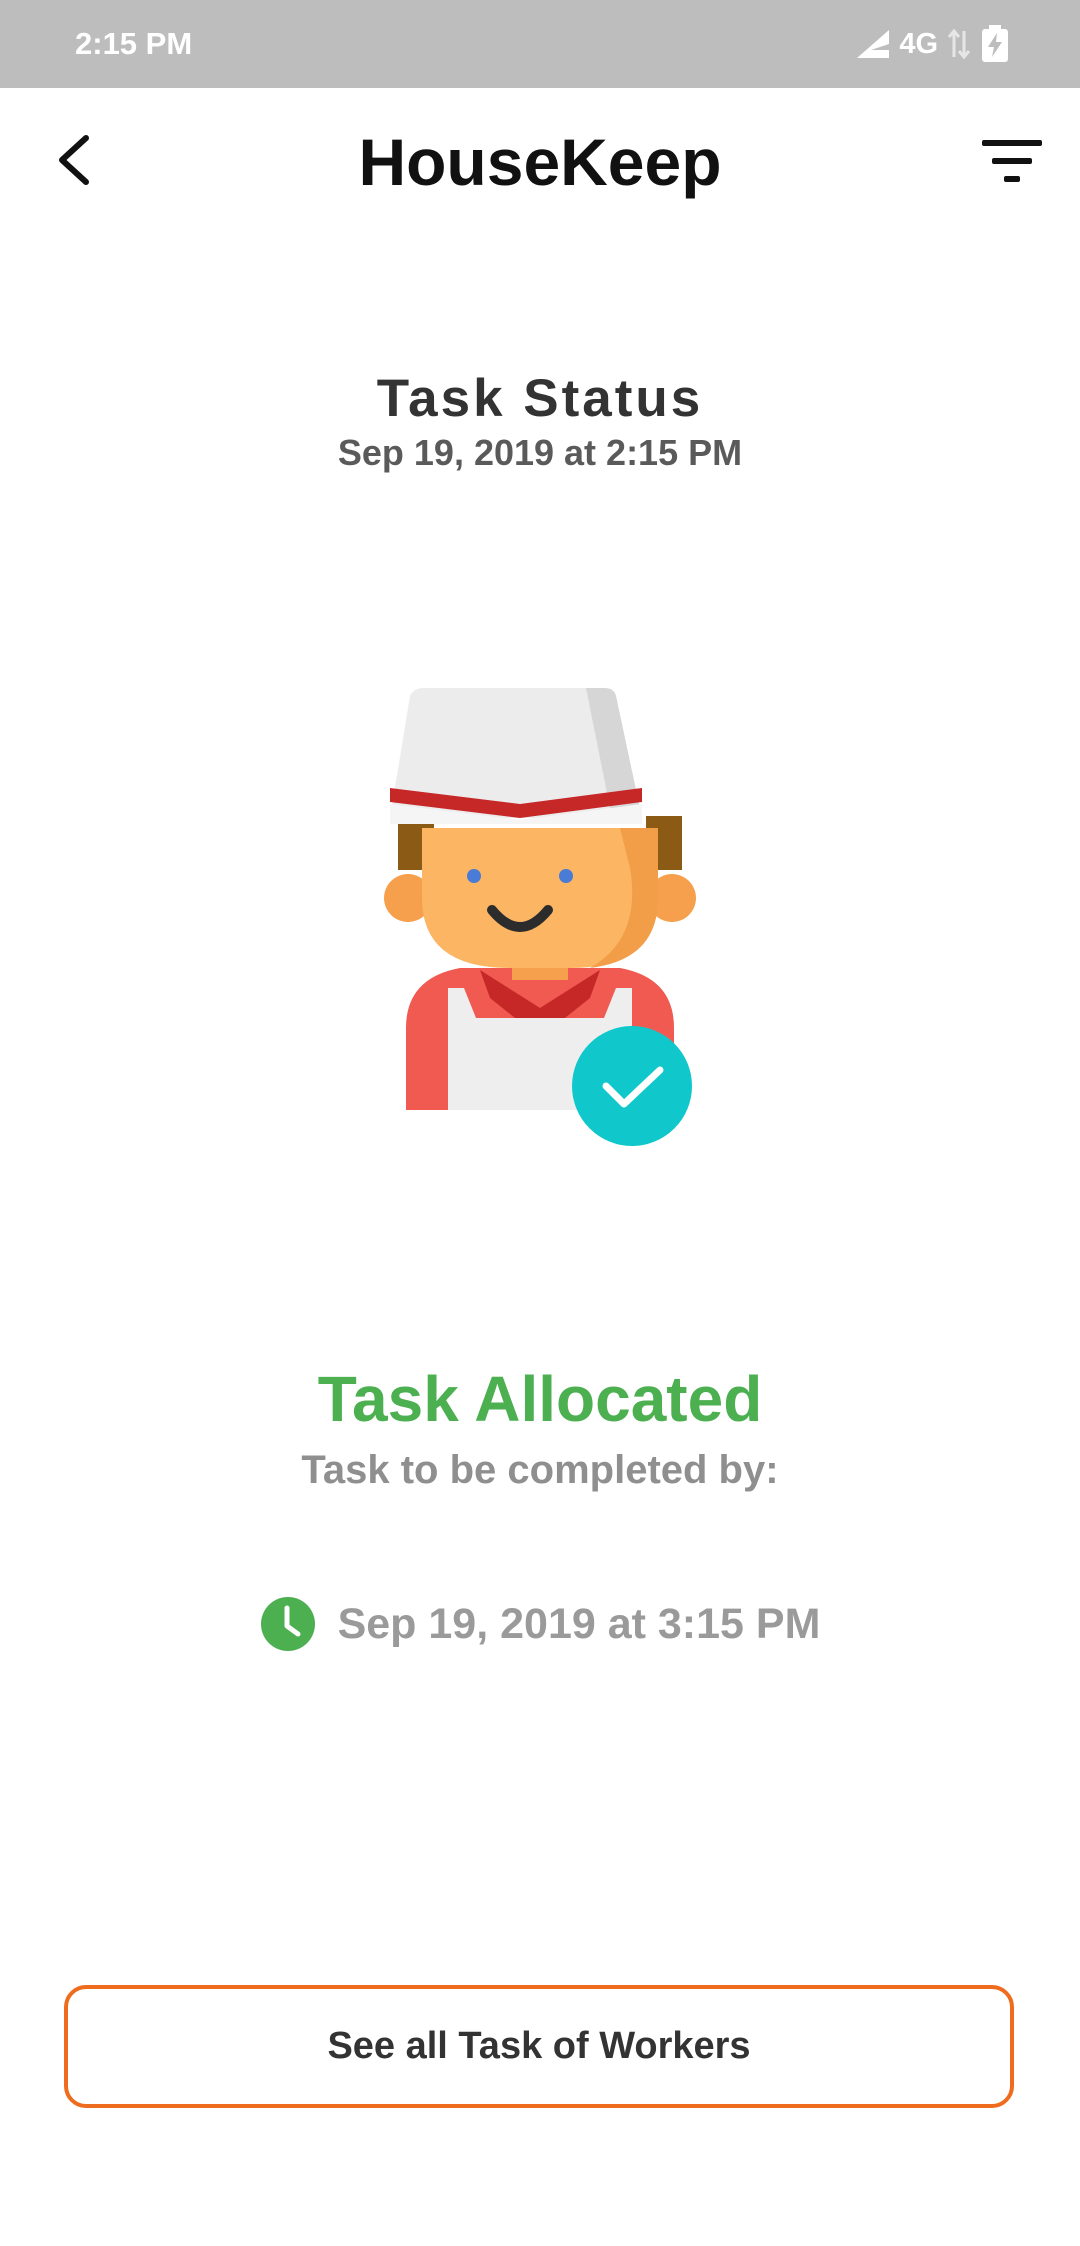 This screenshot has width=1080, height=2246. I want to click on check-badge-icon, so click(632, 1086).